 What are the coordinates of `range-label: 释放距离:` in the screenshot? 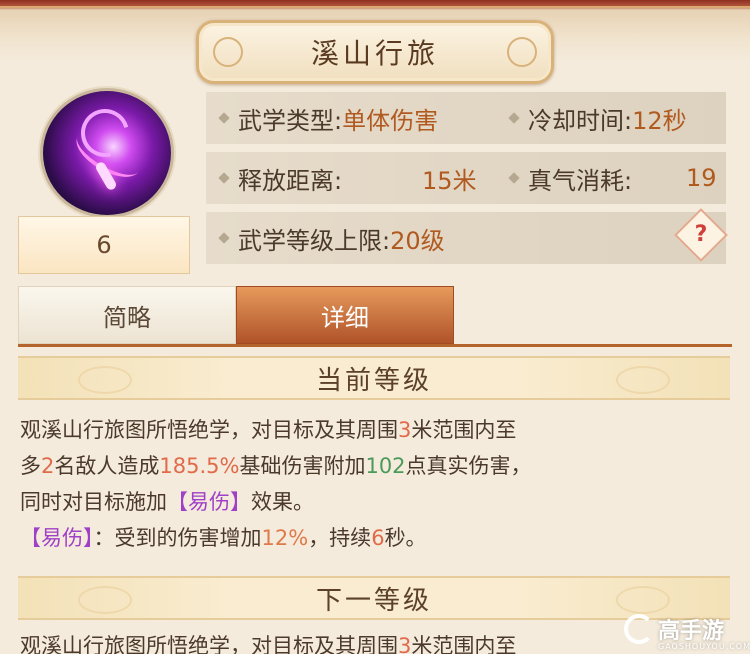 It's located at (290, 180).